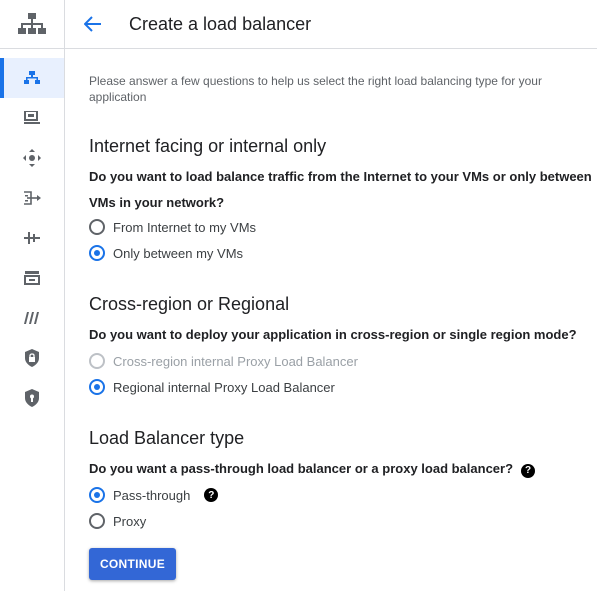  I want to click on nav-secure-web-proxy, so click(32, 398).